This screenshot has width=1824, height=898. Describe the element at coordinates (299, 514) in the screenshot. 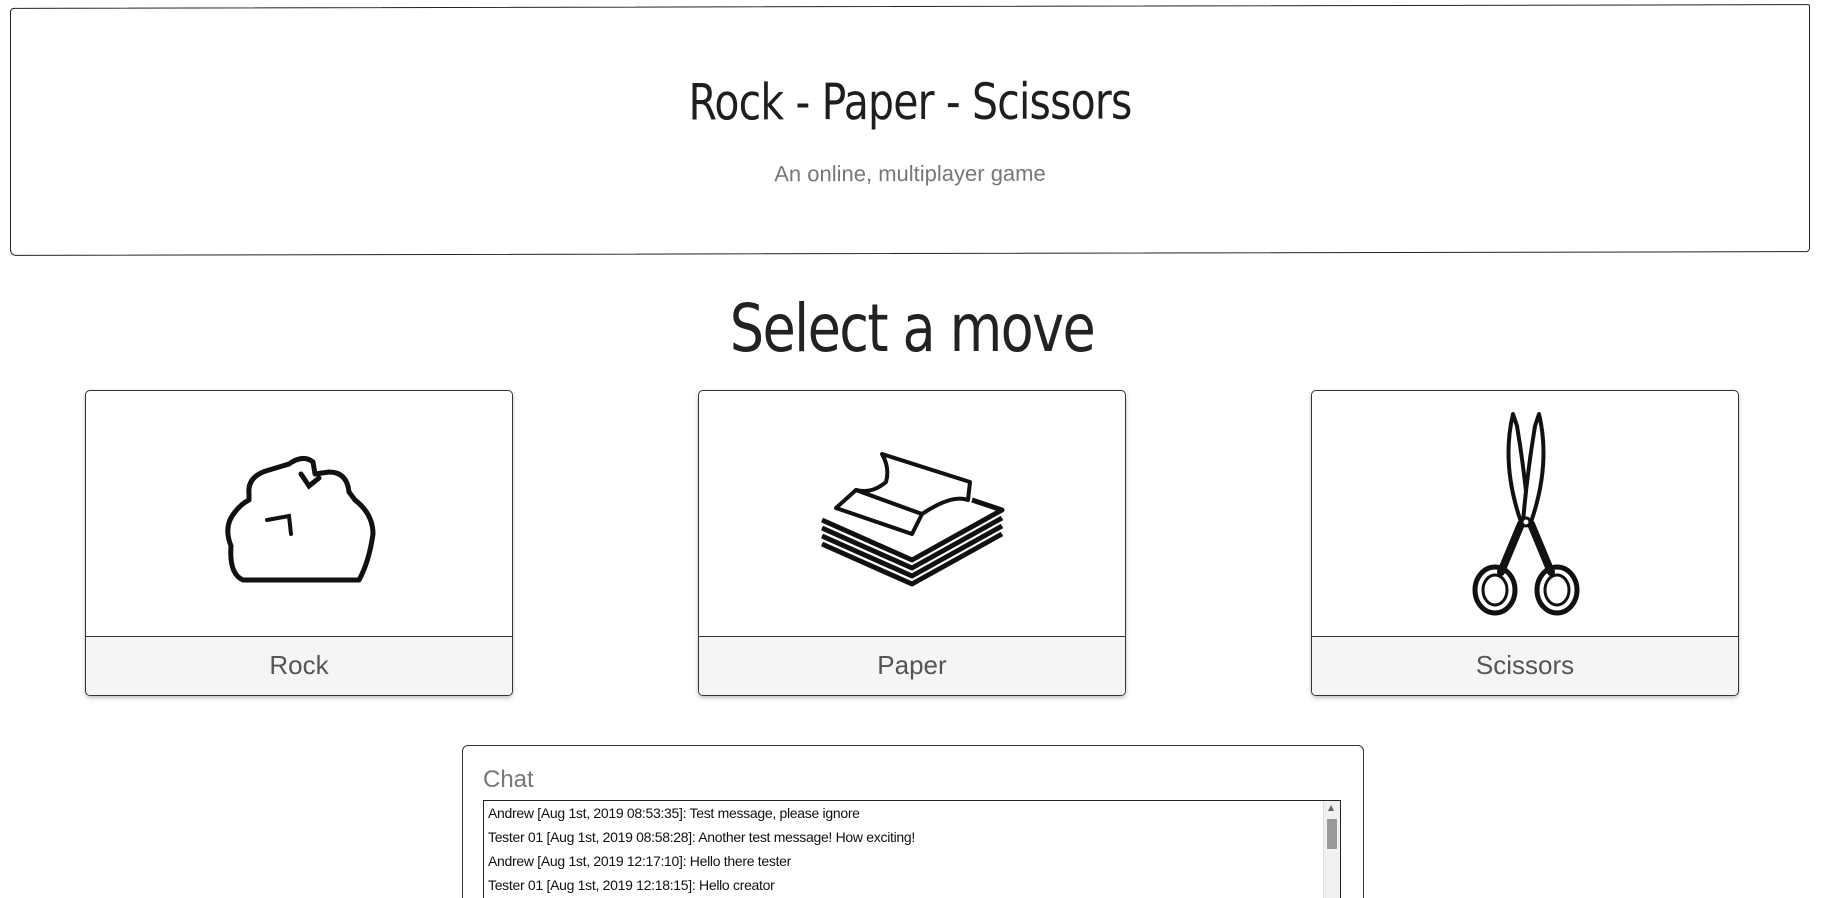

I see `rock-icon` at that location.